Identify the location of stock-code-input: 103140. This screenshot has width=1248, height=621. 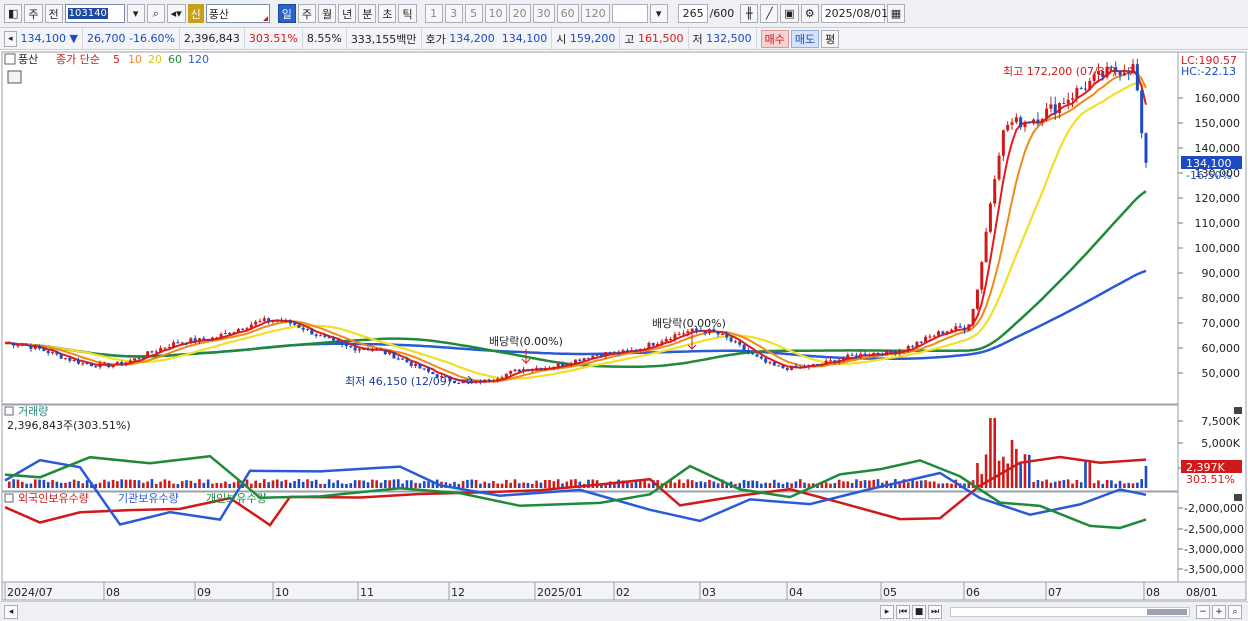
(94, 13).